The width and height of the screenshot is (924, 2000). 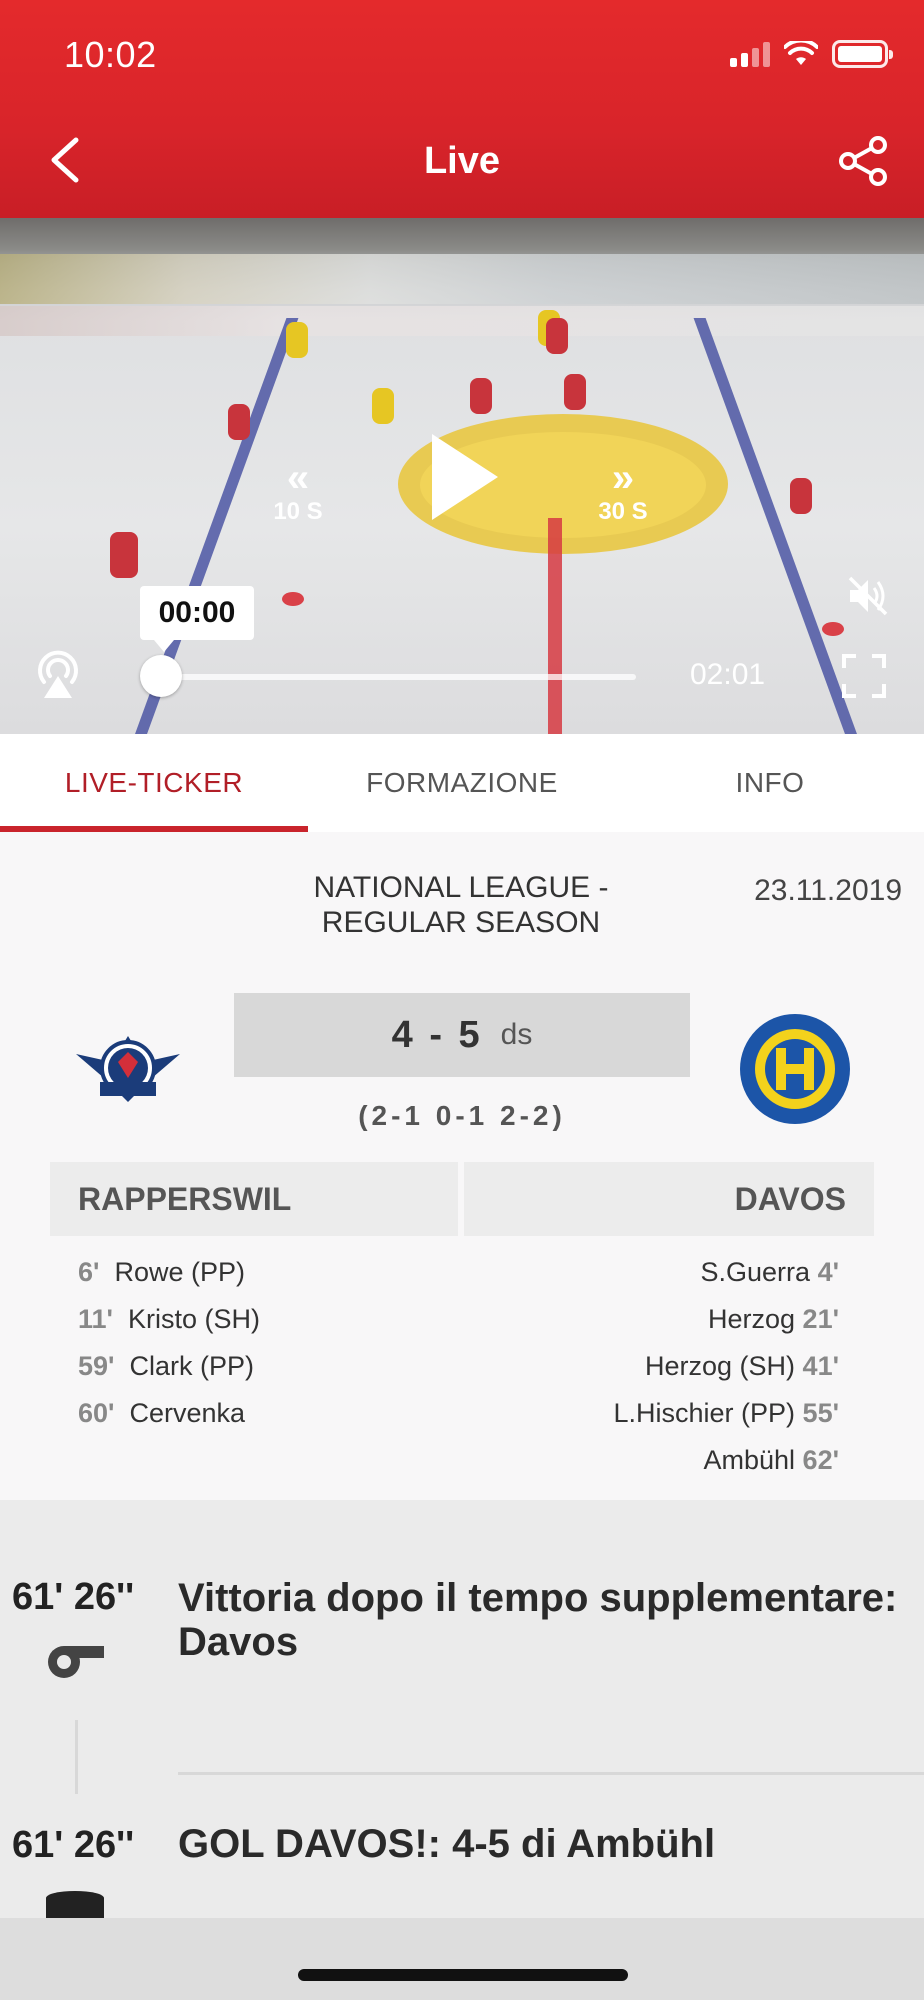 What do you see at coordinates (555, 626) in the screenshot?
I see `video-frame-red-line` at bounding box center [555, 626].